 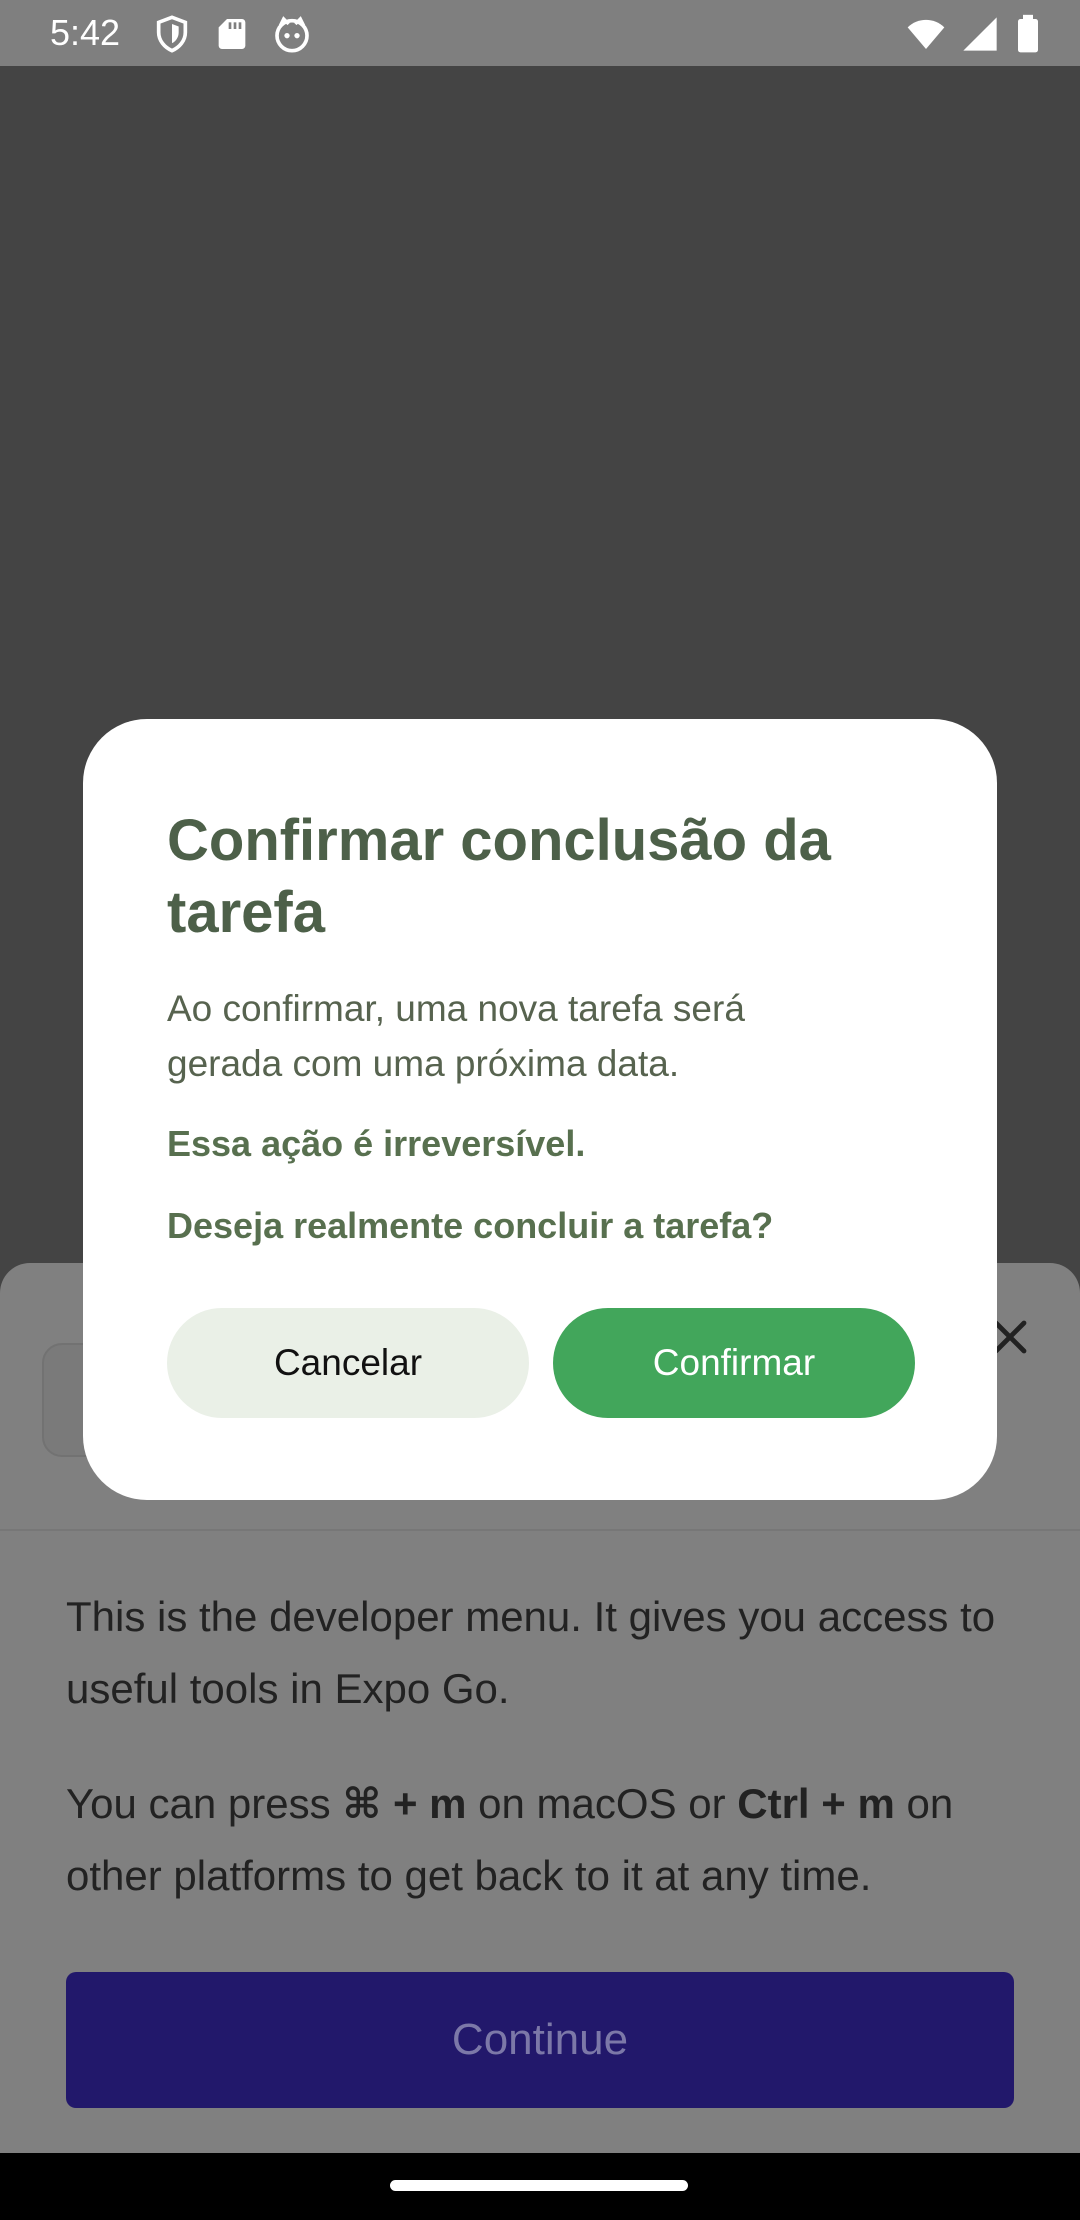 What do you see at coordinates (172, 34) in the screenshot?
I see `shield-icon` at bounding box center [172, 34].